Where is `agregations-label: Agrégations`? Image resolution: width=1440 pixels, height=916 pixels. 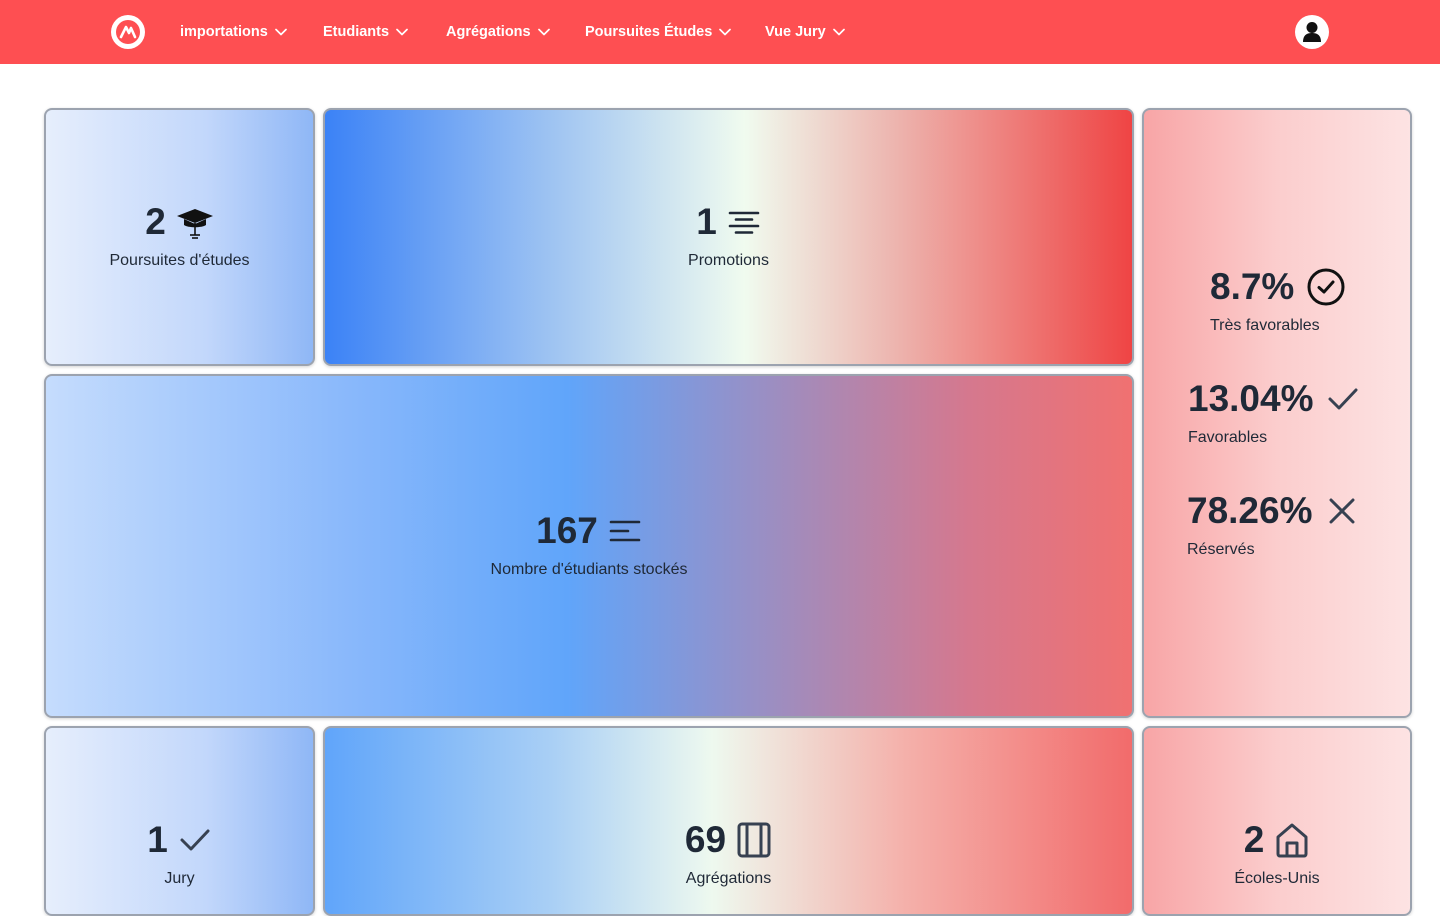
agregations-label: Agrégations is located at coordinates (728, 878).